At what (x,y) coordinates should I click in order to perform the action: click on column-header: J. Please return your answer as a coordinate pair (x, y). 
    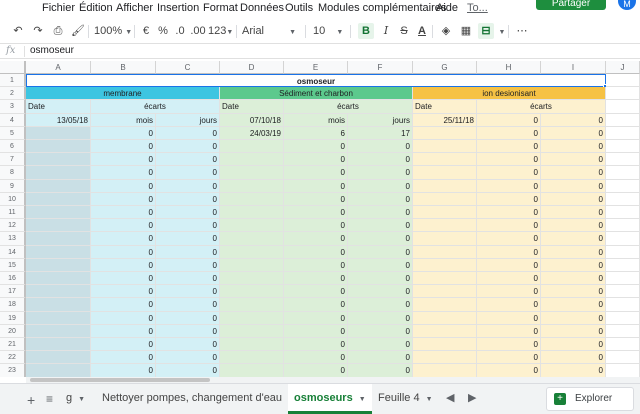
    Looking at the image, I should click on (623, 67).